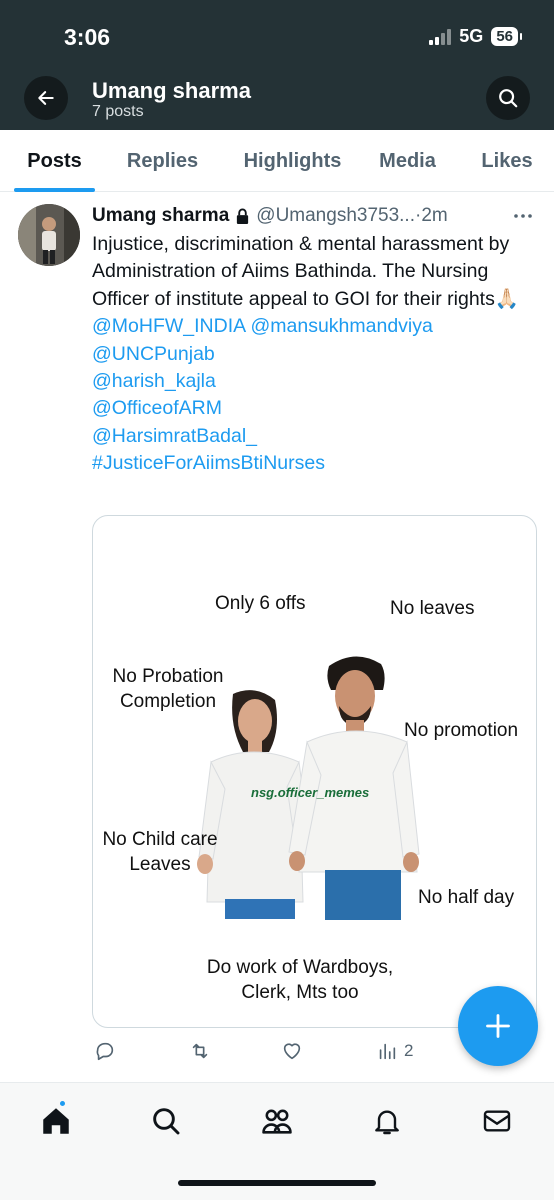  Describe the element at coordinates (387, 1051) in the screenshot. I see `views-icon` at that location.